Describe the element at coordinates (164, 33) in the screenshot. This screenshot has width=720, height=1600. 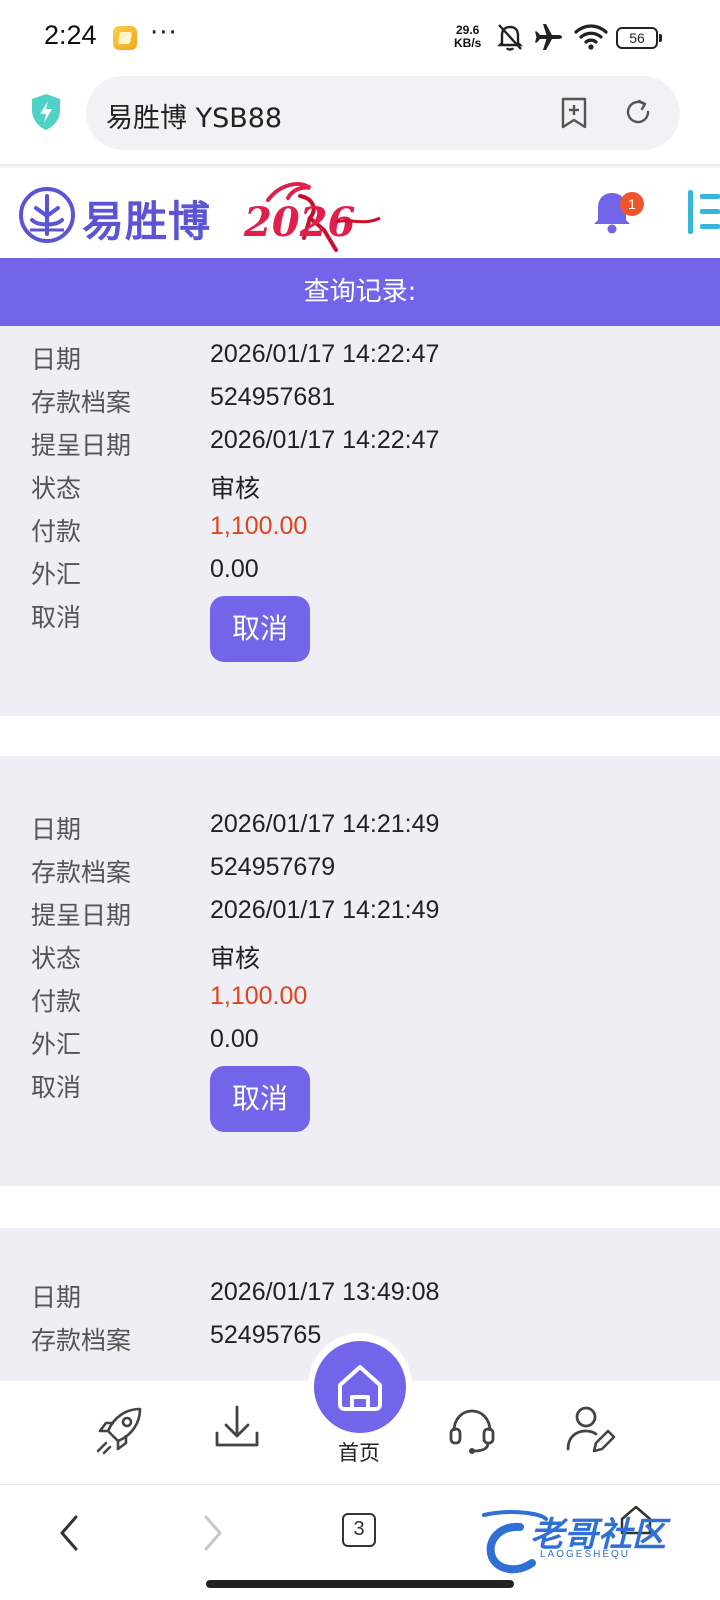
I see `more-notifications-icon: ···` at that location.